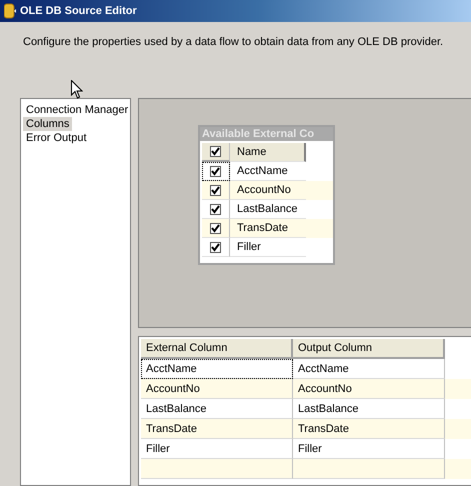 The image size is (471, 486). What do you see at coordinates (369, 349) in the screenshot?
I see `column-header: Output Column` at bounding box center [369, 349].